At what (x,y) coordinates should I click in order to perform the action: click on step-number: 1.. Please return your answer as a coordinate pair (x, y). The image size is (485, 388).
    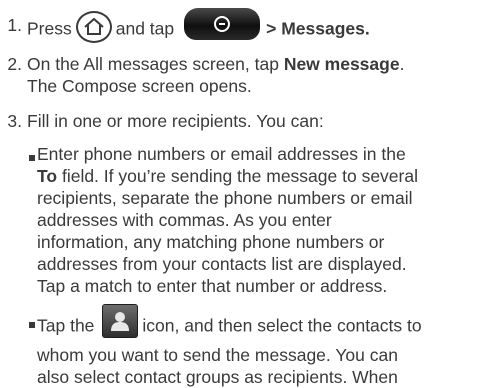
    Looking at the image, I should click on (14, 25).